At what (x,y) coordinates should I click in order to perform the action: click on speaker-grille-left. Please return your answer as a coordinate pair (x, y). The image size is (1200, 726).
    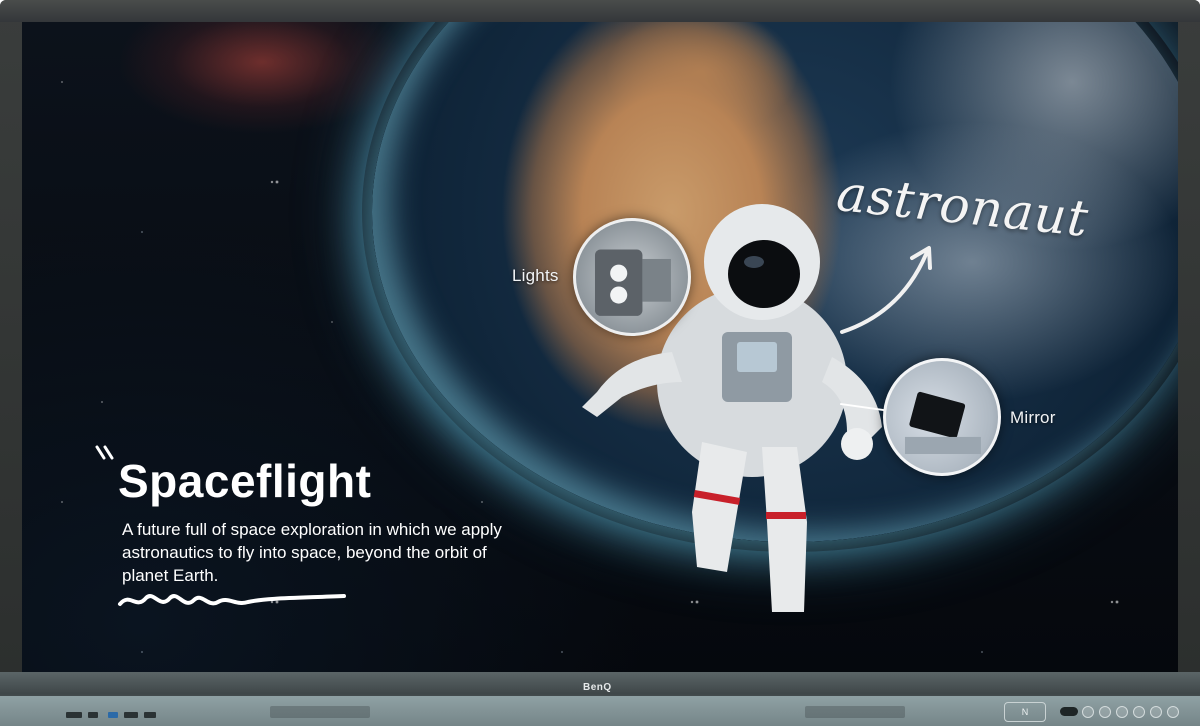
    Looking at the image, I should click on (320, 712).